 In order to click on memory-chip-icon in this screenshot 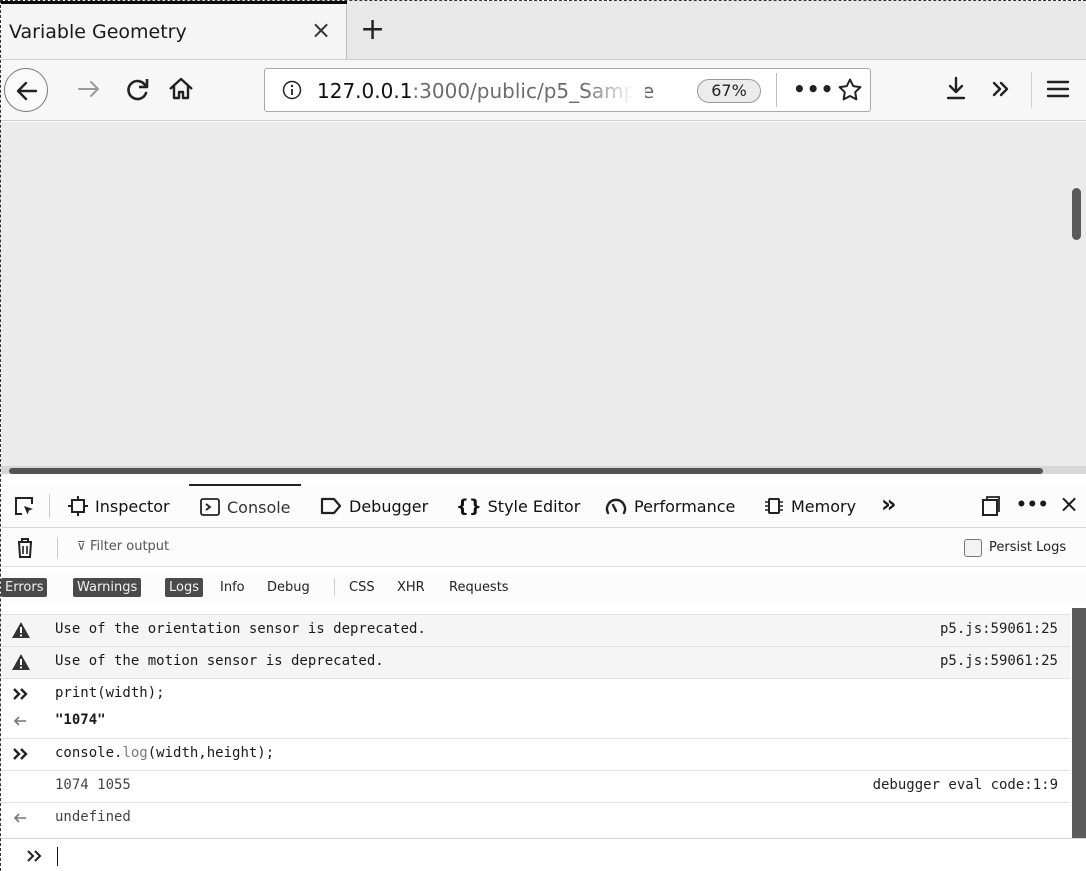, I will do `click(774, 506)`.